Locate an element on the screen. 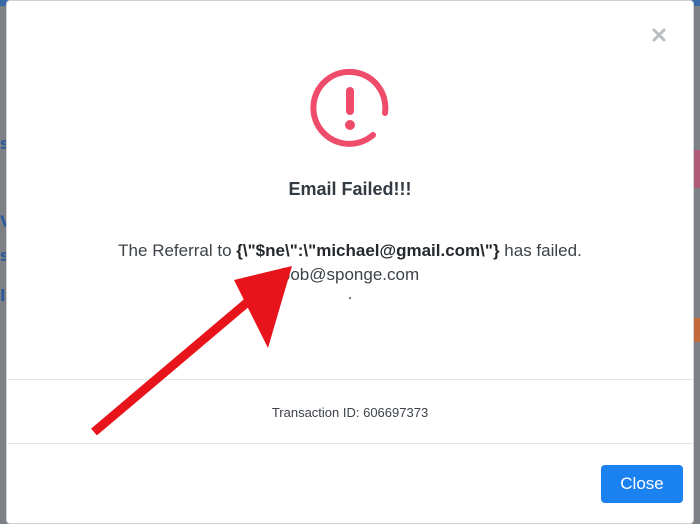  transaction-id: Transaction ID: 606697373 is located at coordinates (350, 412).